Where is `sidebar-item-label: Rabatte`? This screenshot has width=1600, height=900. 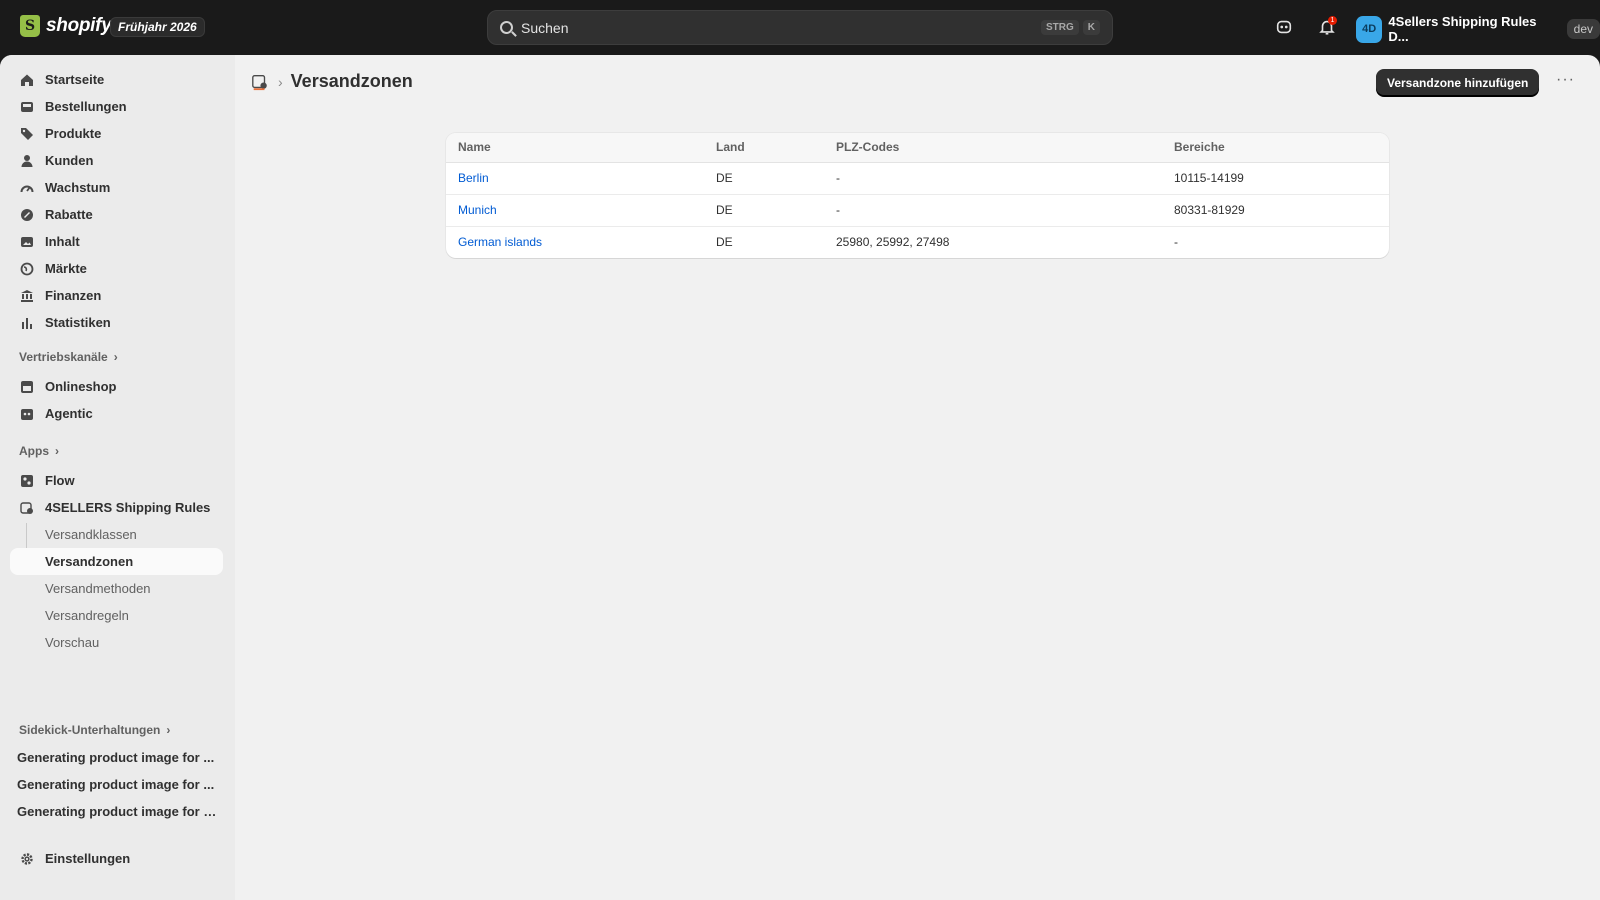
sidebar-item-label: Rabatte is located at coordinates (69, 214).